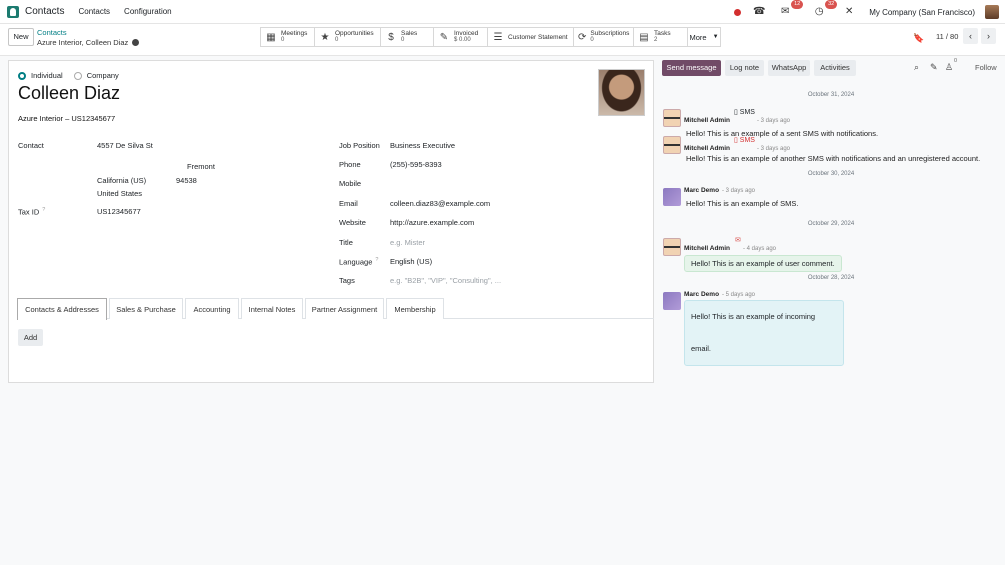 The image size is (1005, 565). I want to click on radio-company, so click(77, 75).